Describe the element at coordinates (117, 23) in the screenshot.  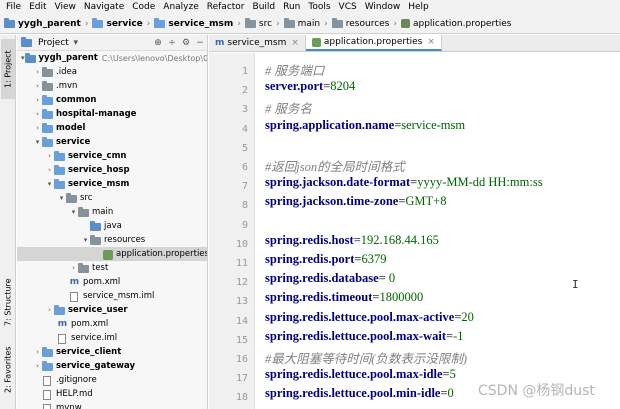
I see `breadcrumb-service: service` at that location.